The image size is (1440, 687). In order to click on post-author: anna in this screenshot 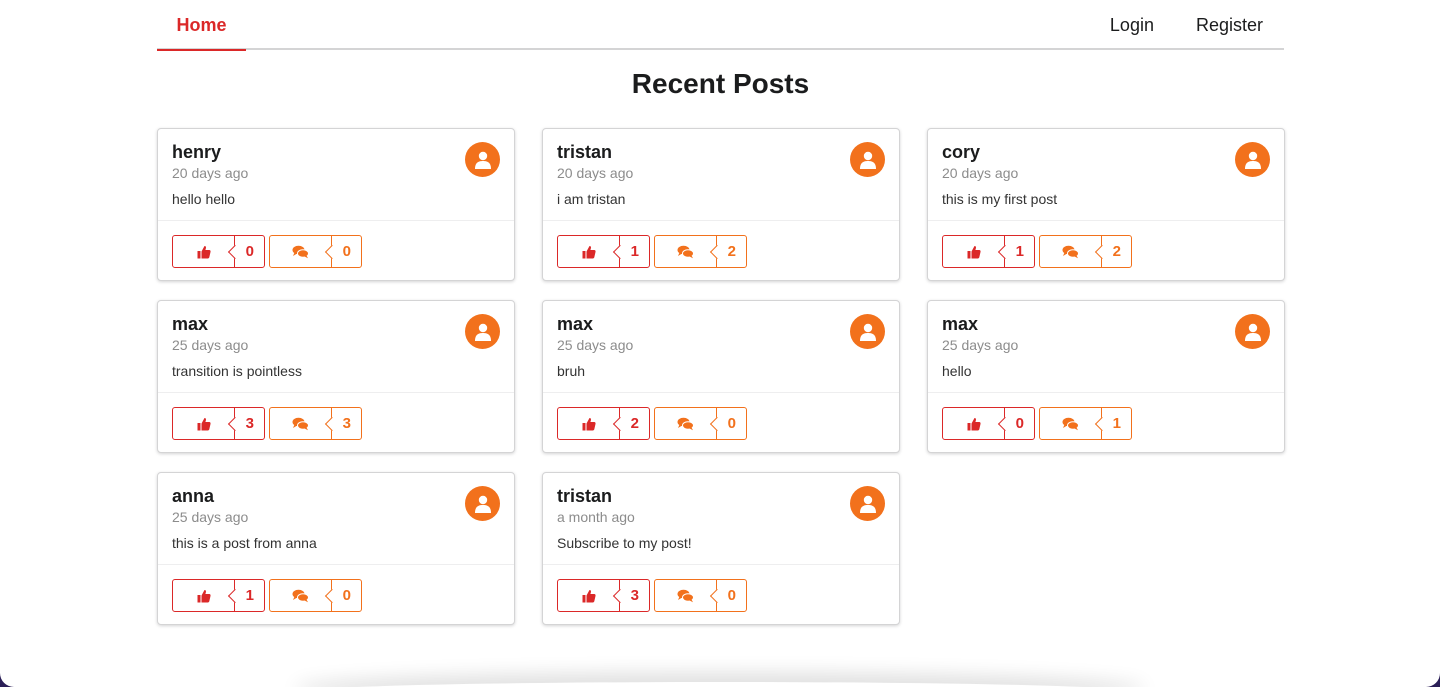, I will do `click(336, 496)`.